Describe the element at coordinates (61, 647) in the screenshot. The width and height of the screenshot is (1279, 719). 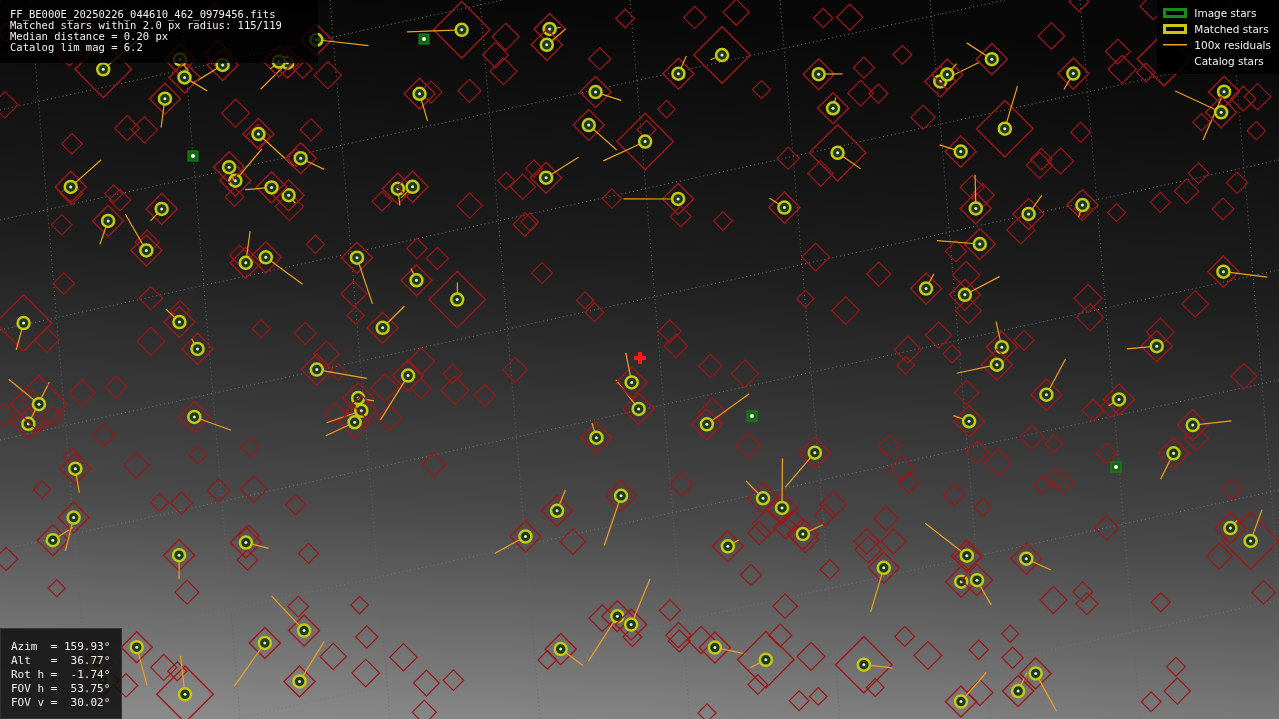
I see `pointing-text: Azim = 159.93°` at that location.